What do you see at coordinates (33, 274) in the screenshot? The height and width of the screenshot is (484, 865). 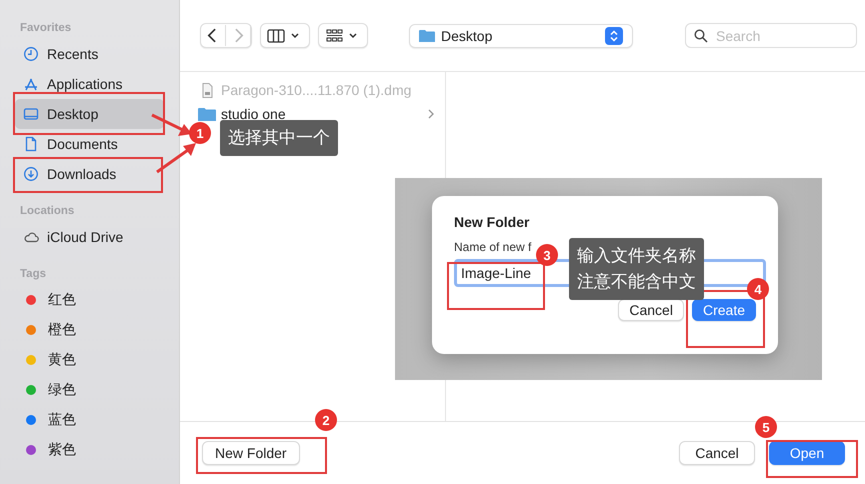 I see `section-header: Tags` at bounding box center [33, 274].